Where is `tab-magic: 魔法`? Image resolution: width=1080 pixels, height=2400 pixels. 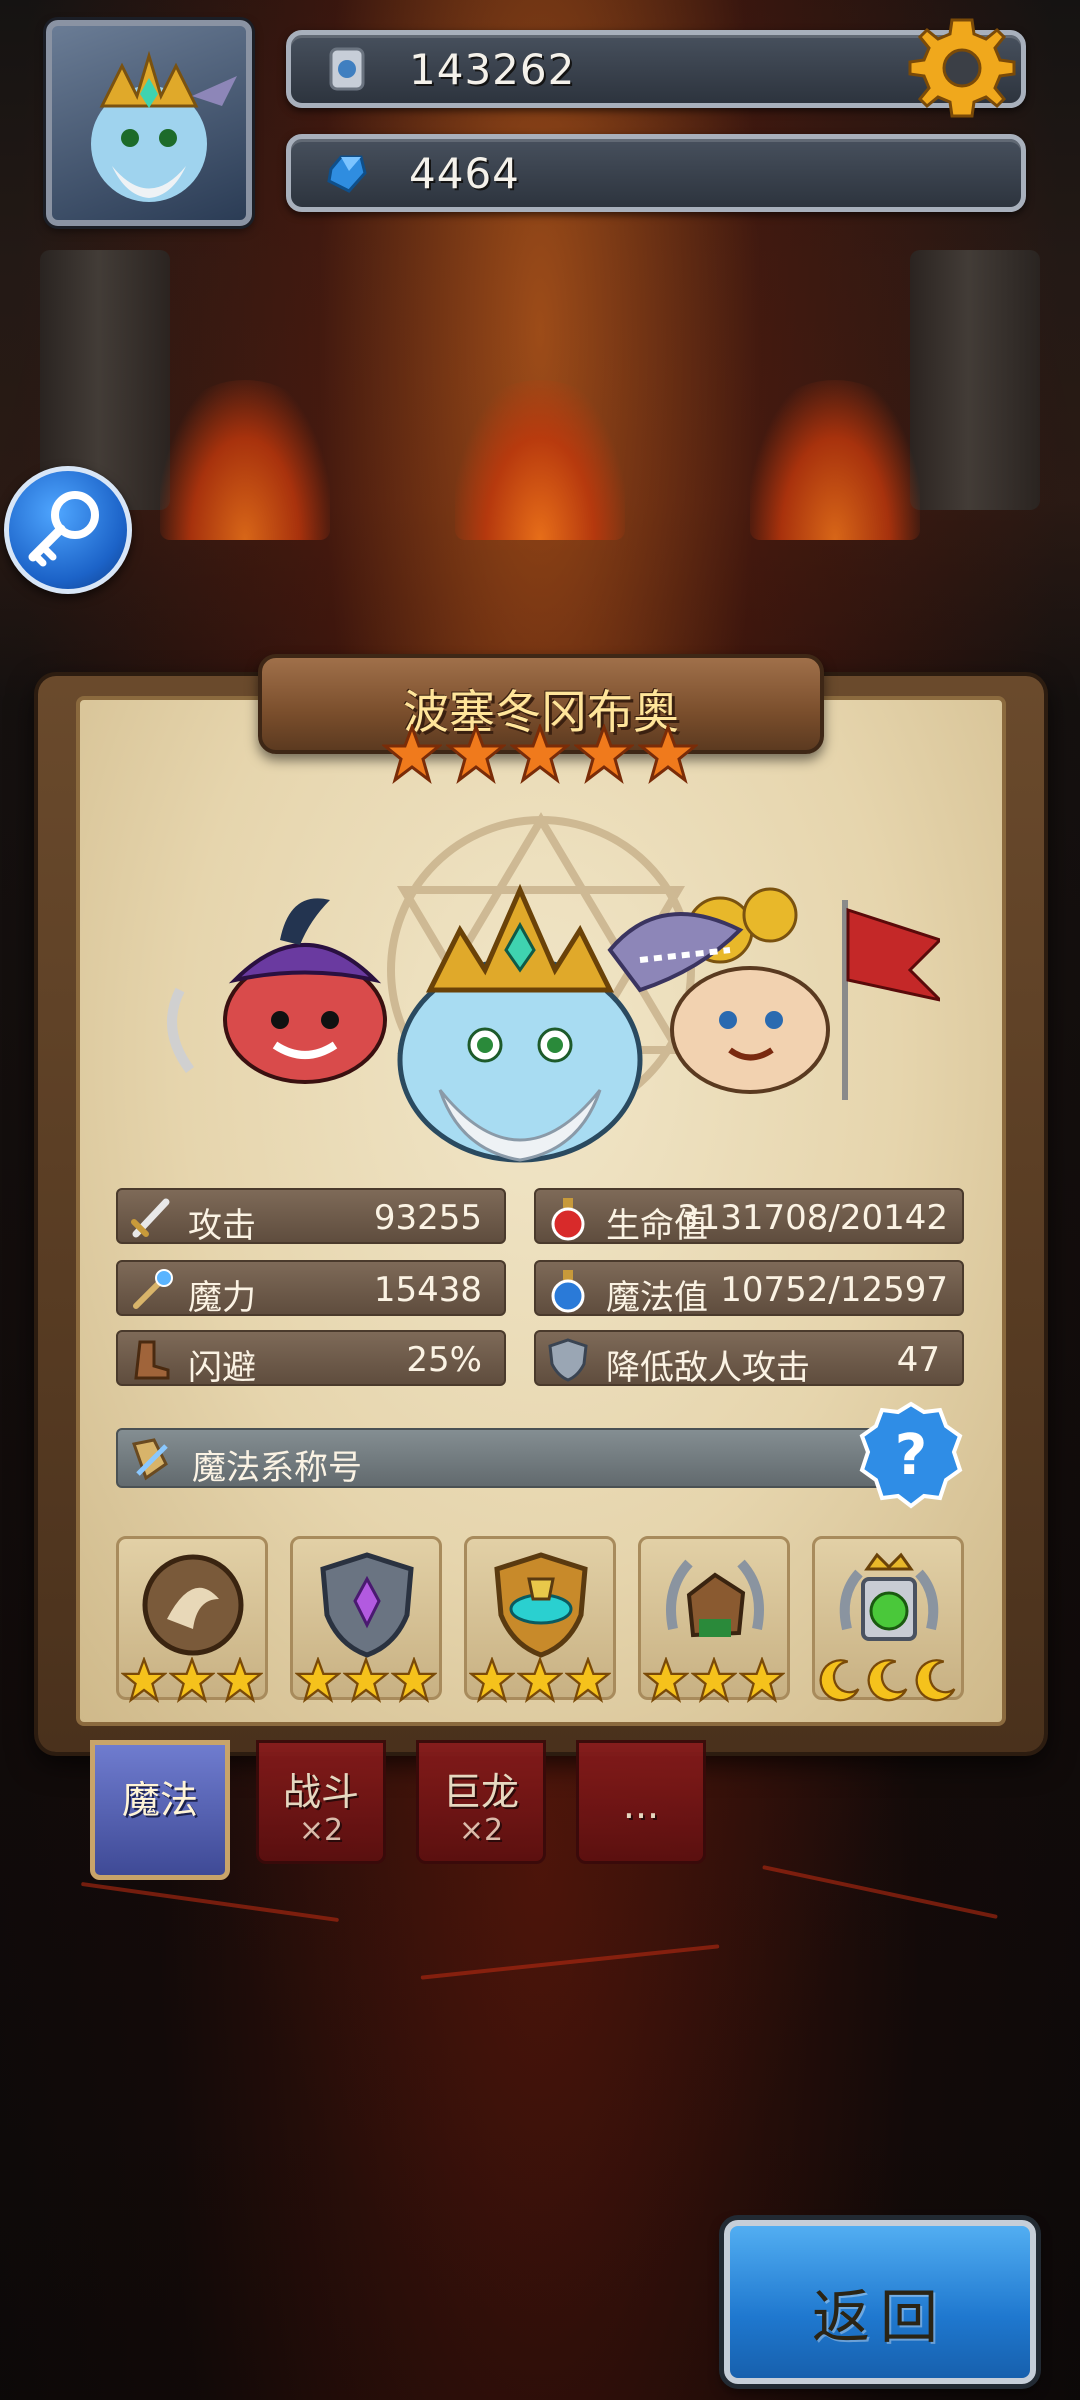 tab-magic: 魔法 is located at coordinates (160, 1810).